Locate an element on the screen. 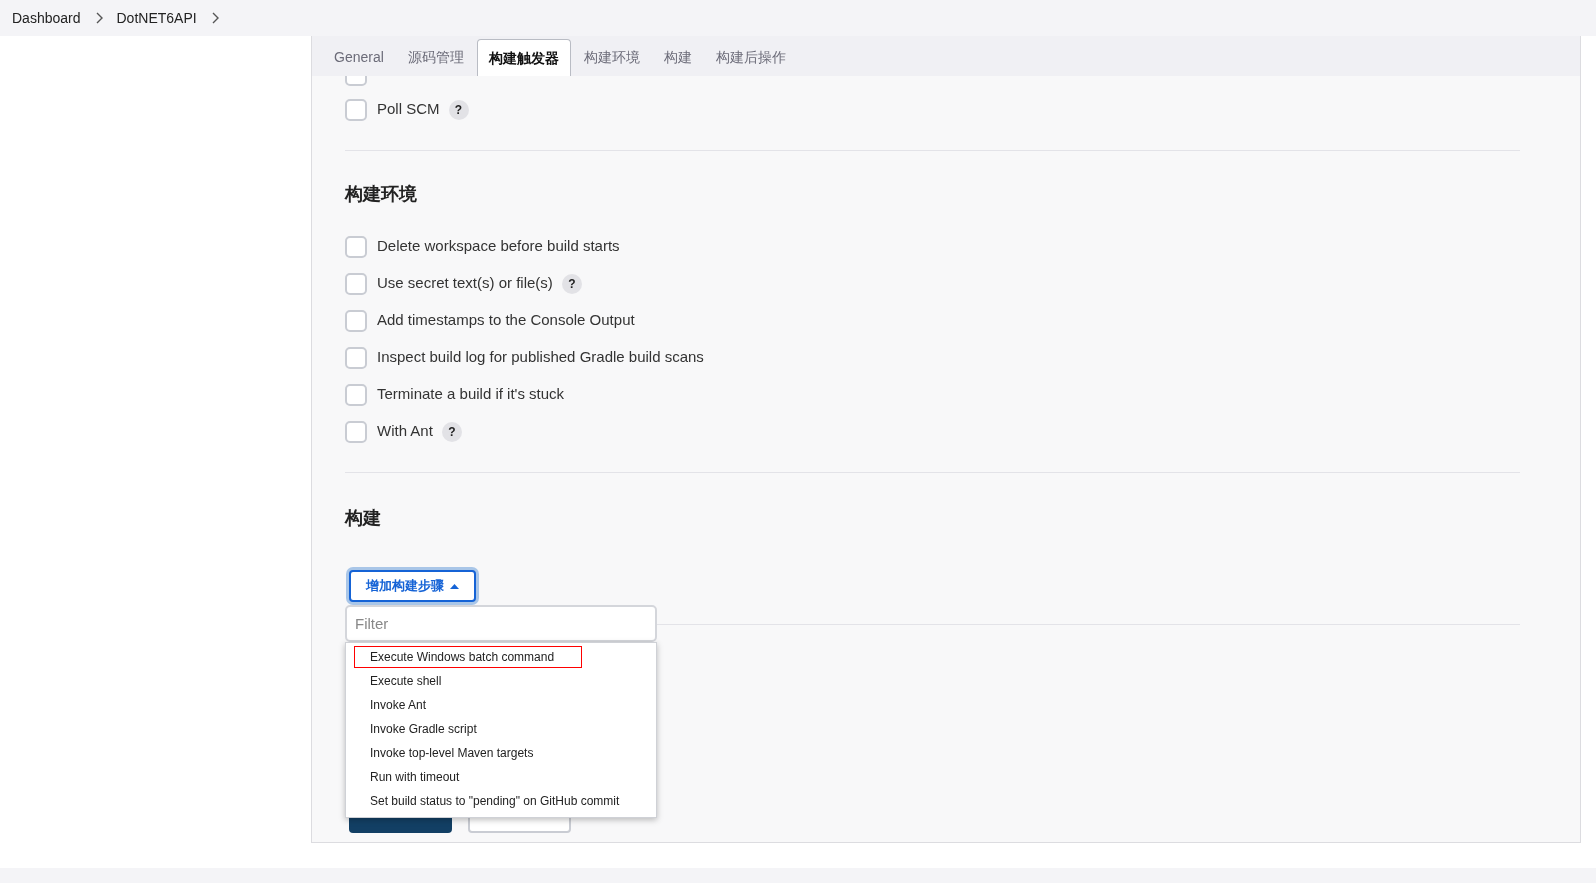  tab: 构建后操作 is located at coordinates (750, 57).